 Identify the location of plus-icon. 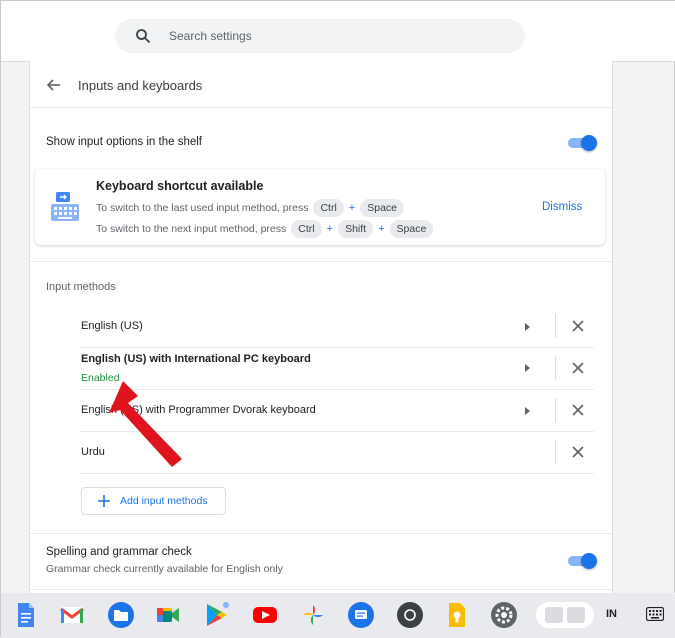
(104, 501).